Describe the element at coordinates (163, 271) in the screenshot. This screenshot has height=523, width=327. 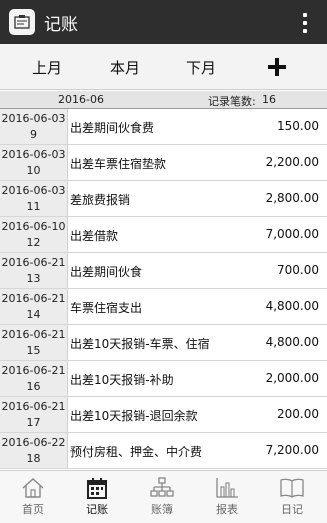
I see `table-row: 2016-06-21 13 出差期间伙食 700.00` at that location.